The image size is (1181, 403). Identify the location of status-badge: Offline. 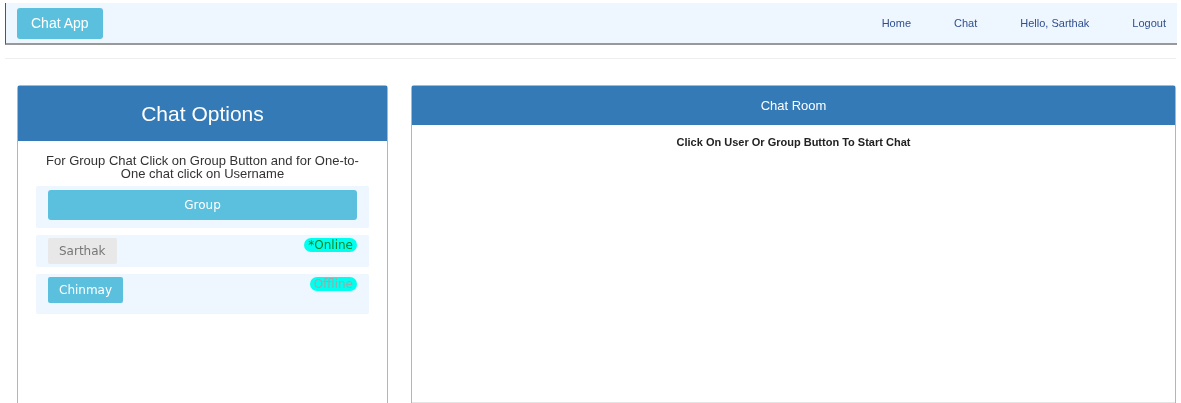
(333, 284).